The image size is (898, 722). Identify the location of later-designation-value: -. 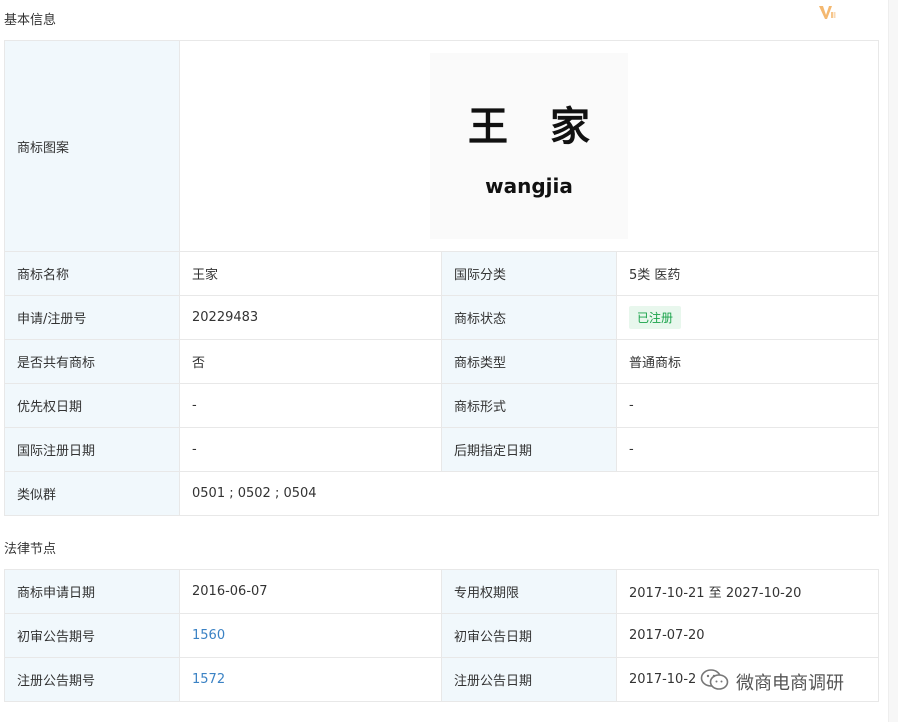
(748, 450).